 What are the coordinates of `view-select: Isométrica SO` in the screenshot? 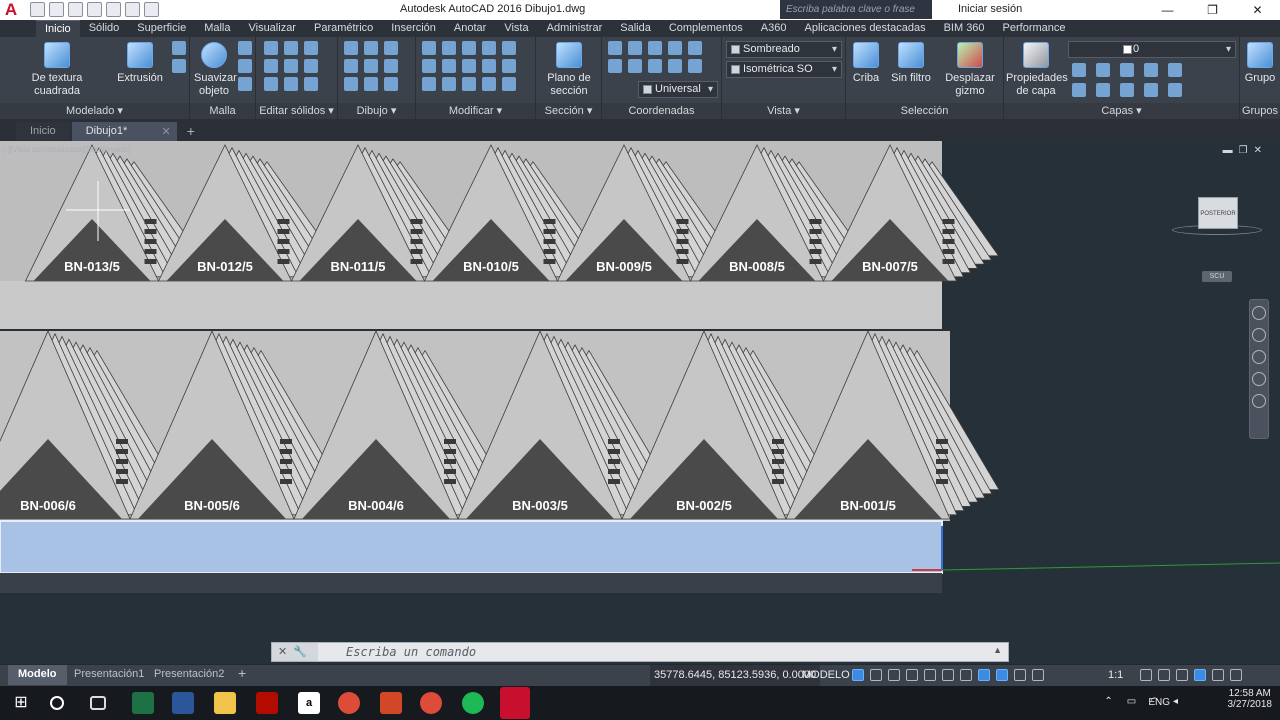 It's located at (784, 69).